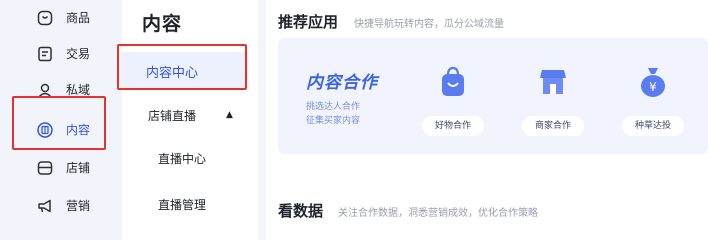 Image resolution: width=708 pixels, height=240 pixels. I want to click on money-bag-icon: ¥, so click(653, 81).